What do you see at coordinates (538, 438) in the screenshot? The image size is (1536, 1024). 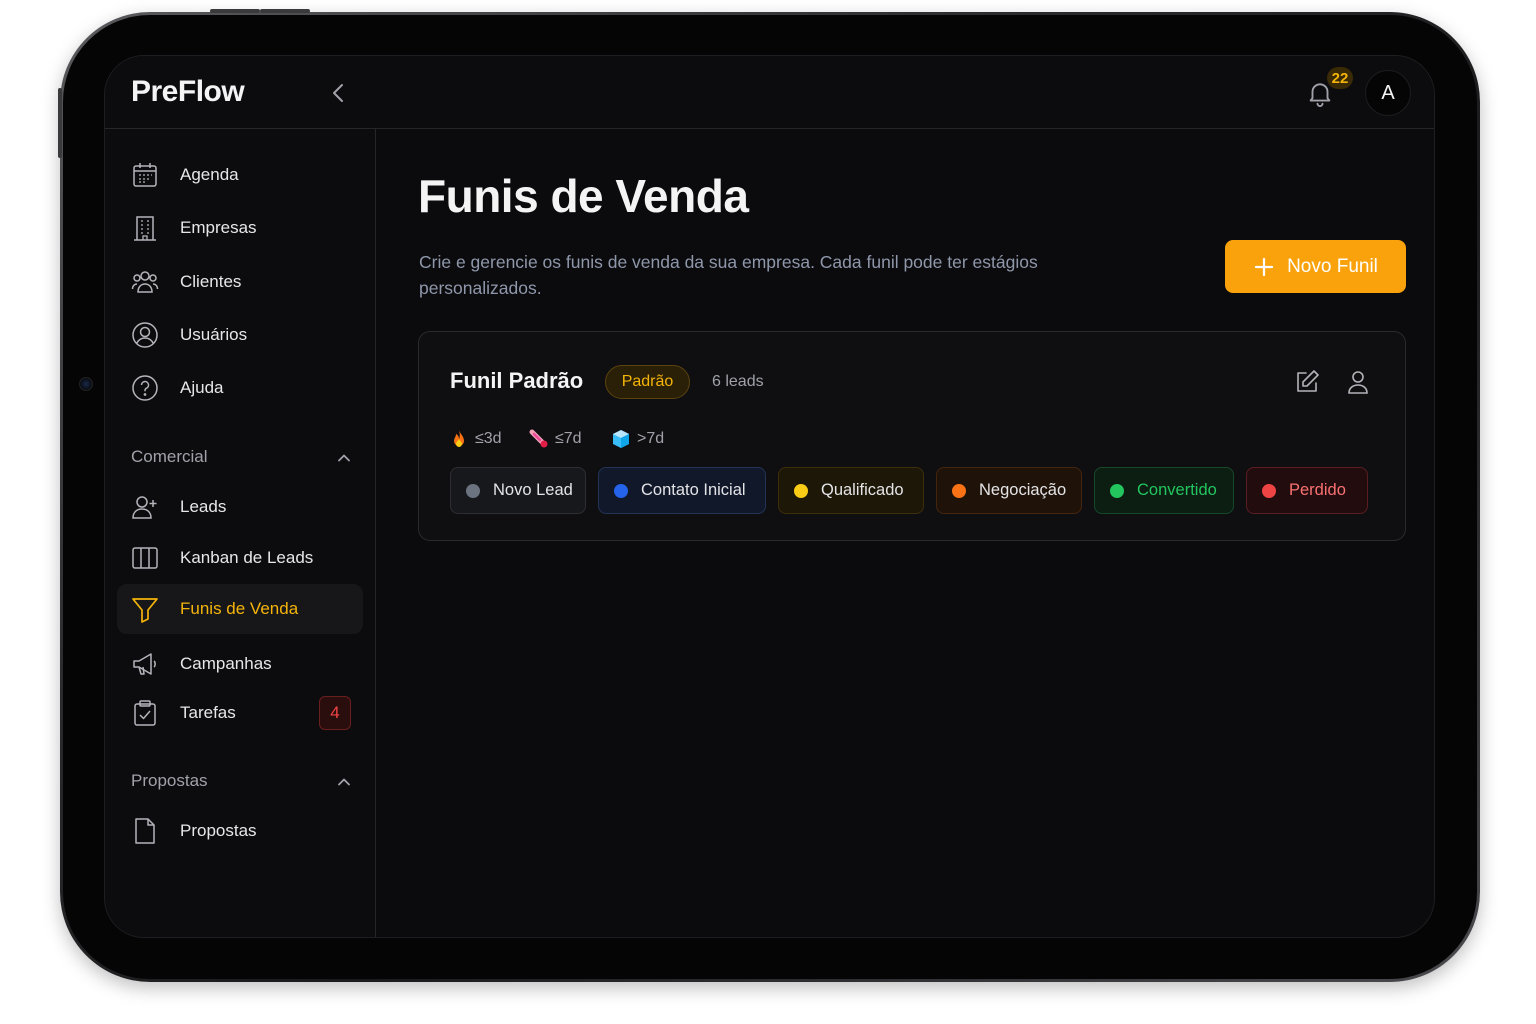 I see `thermometer-icon` at bounding box center [538, 438].